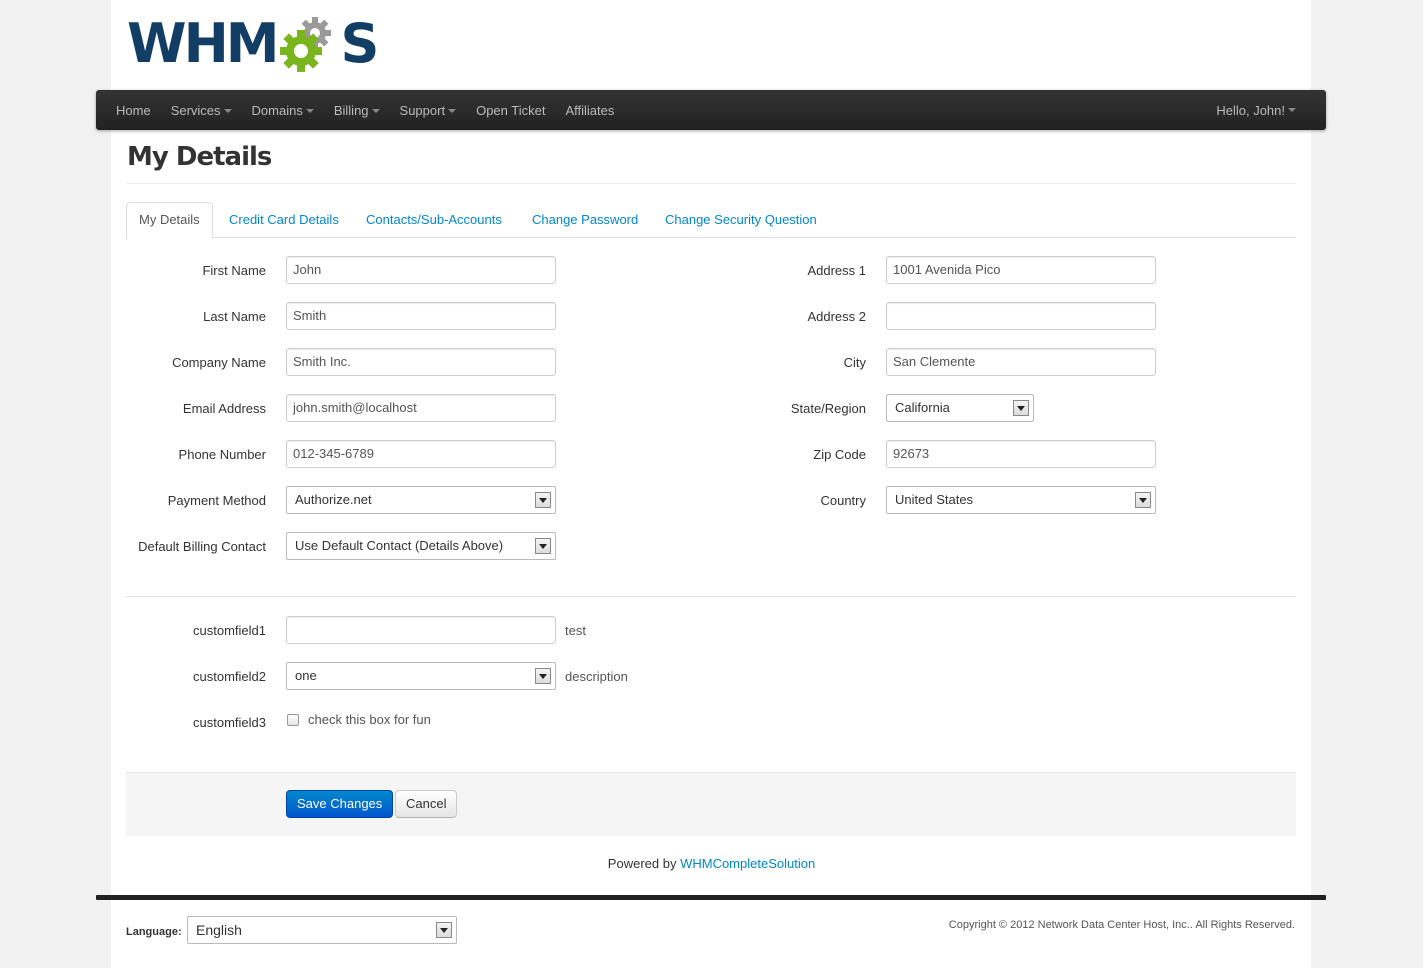 Image resolution: width=1423 pixels, height=968 pixels. Describe the element at coordinates (596, 676) in the screenshot. I see `customfield2-help: description` at that location.